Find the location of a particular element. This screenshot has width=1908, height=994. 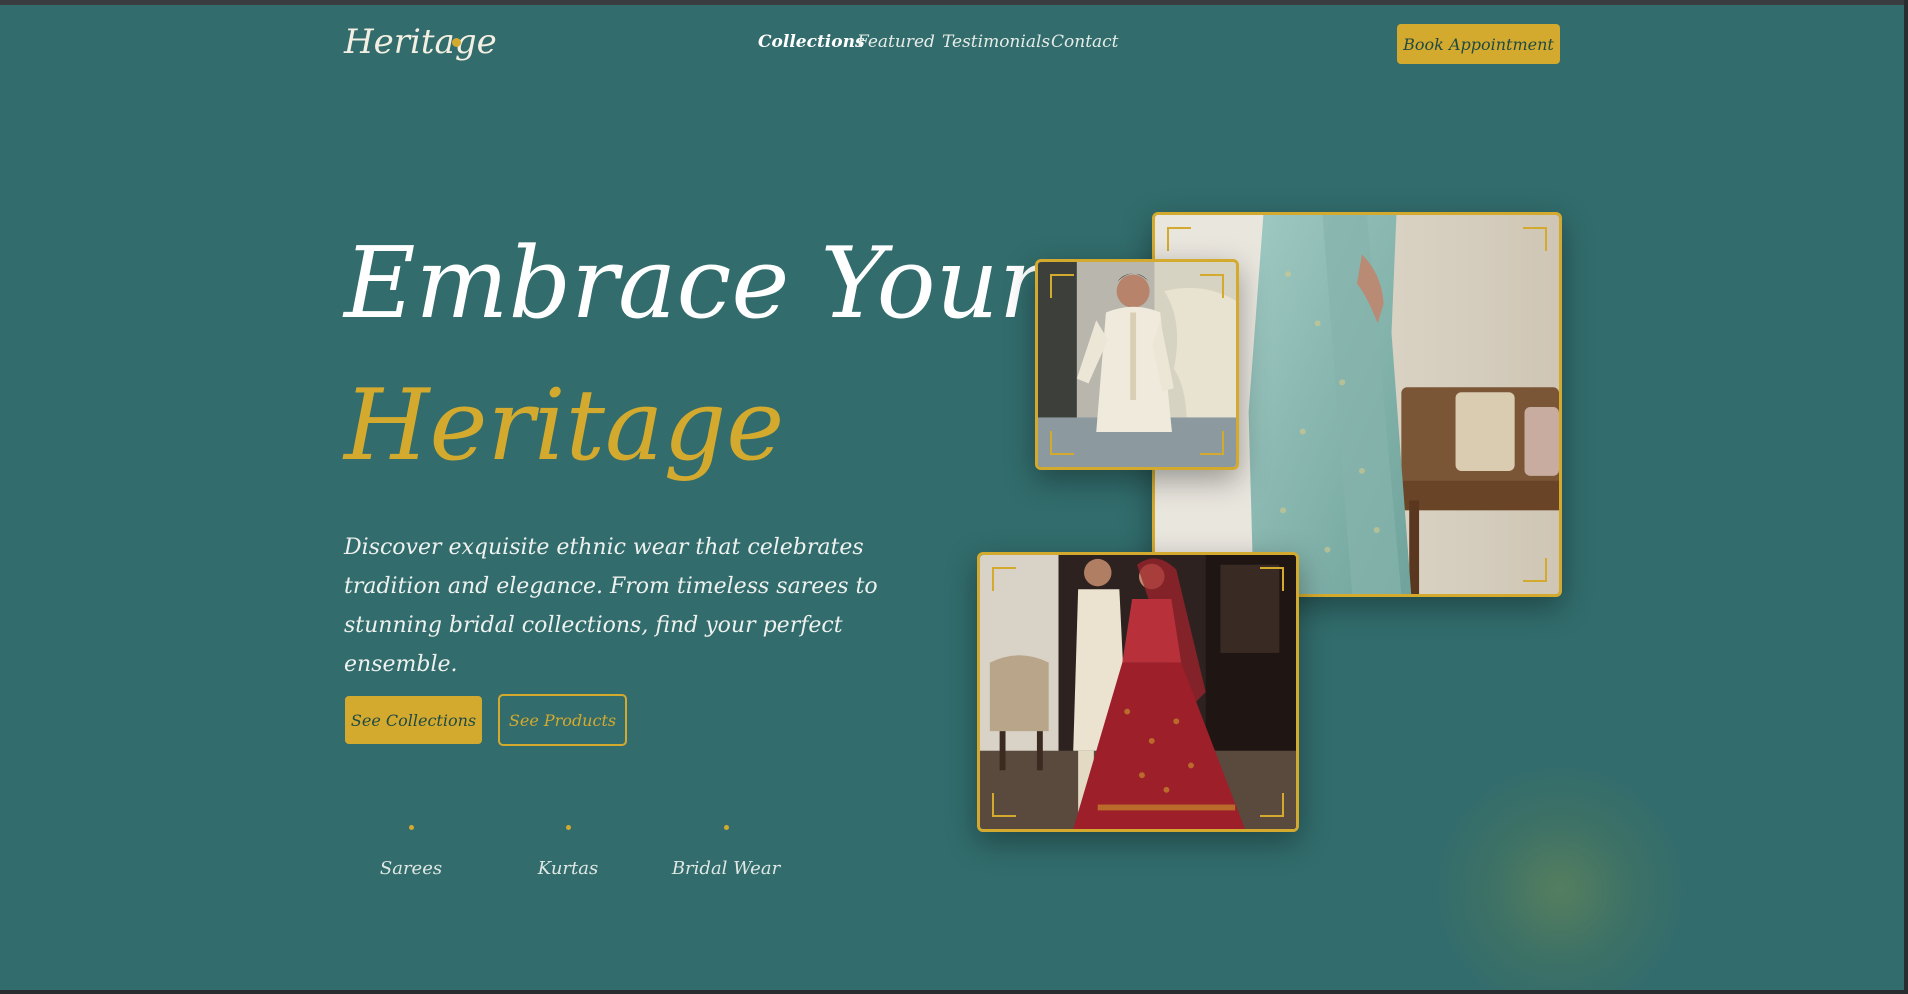

bridal-image is located at coordinates (1138, 692).